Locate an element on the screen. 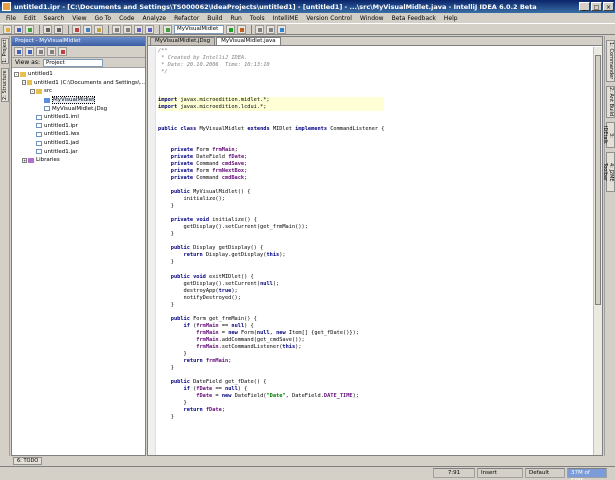  menu-edit: Edit is located at coordinates (30, 18).